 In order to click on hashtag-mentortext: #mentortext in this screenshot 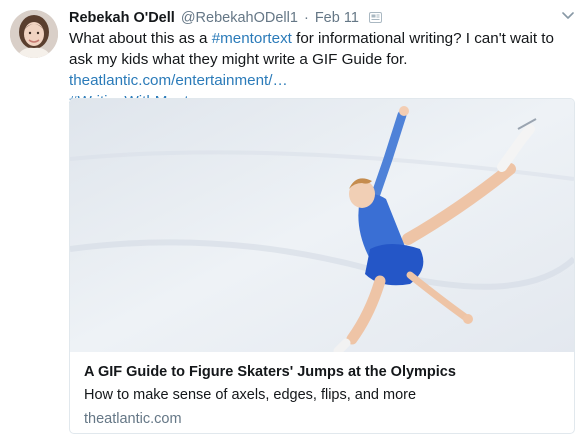, I will do `click(252, 38)`.